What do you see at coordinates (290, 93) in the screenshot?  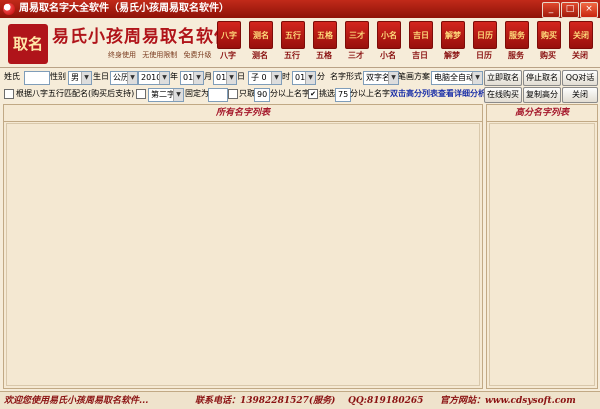 I see `only-score-suffix: 分以上名字` at bounding box center [290, 93].